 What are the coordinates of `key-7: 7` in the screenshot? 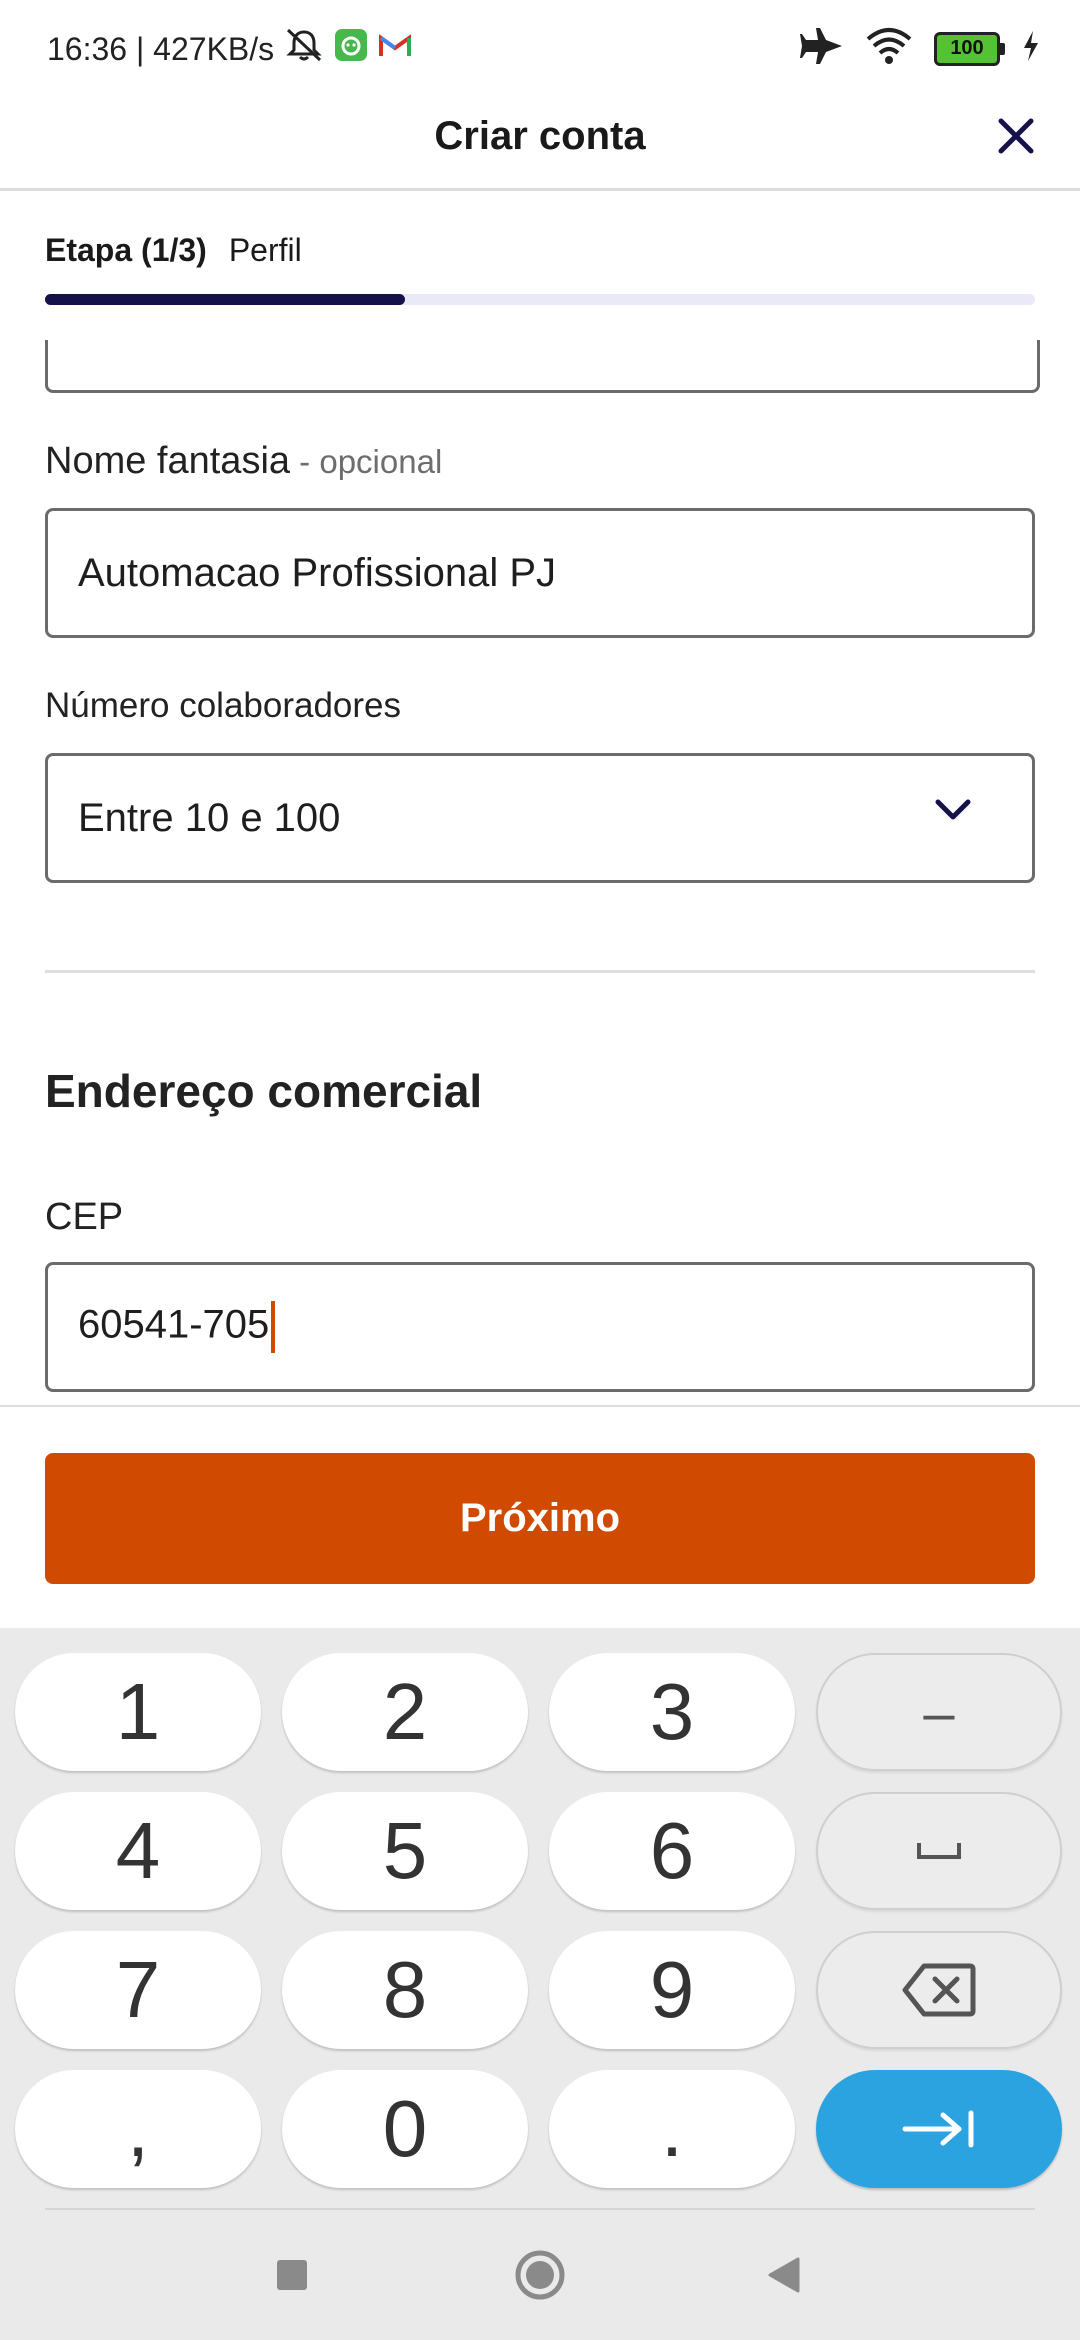 It's located at (138, 1990).